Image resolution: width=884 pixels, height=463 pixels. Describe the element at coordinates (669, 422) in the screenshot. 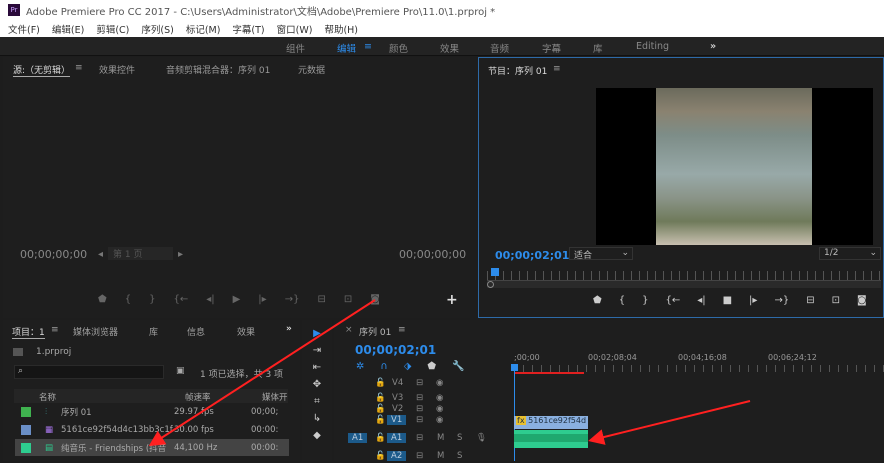

I see `red-arrow-to-audio-clip` at that location.